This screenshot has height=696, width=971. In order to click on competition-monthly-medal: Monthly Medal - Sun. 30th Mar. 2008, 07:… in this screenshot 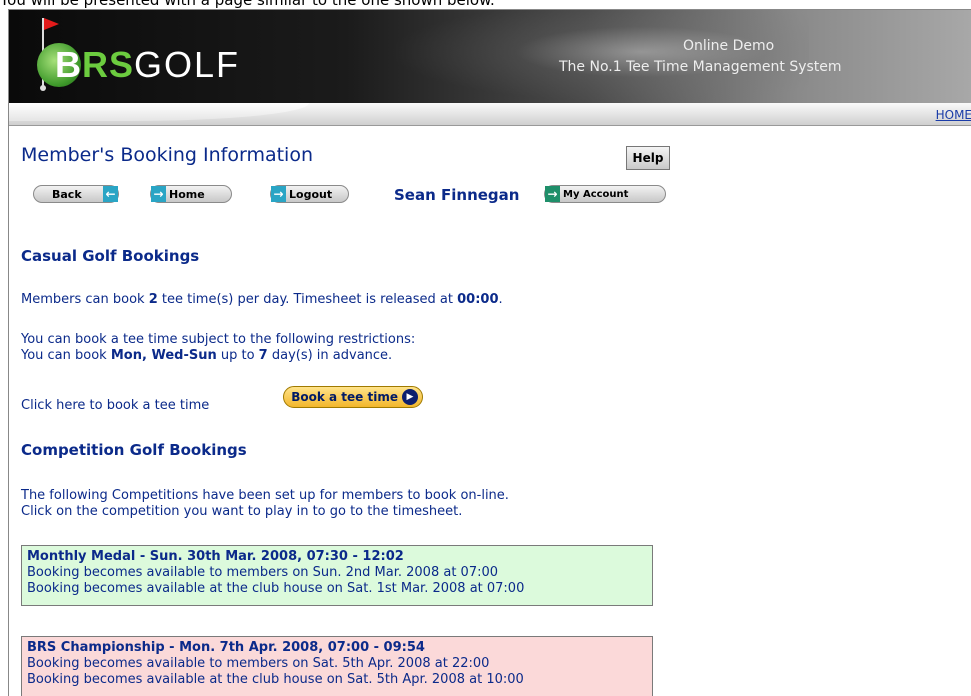, I will do `click(337, 575)`.